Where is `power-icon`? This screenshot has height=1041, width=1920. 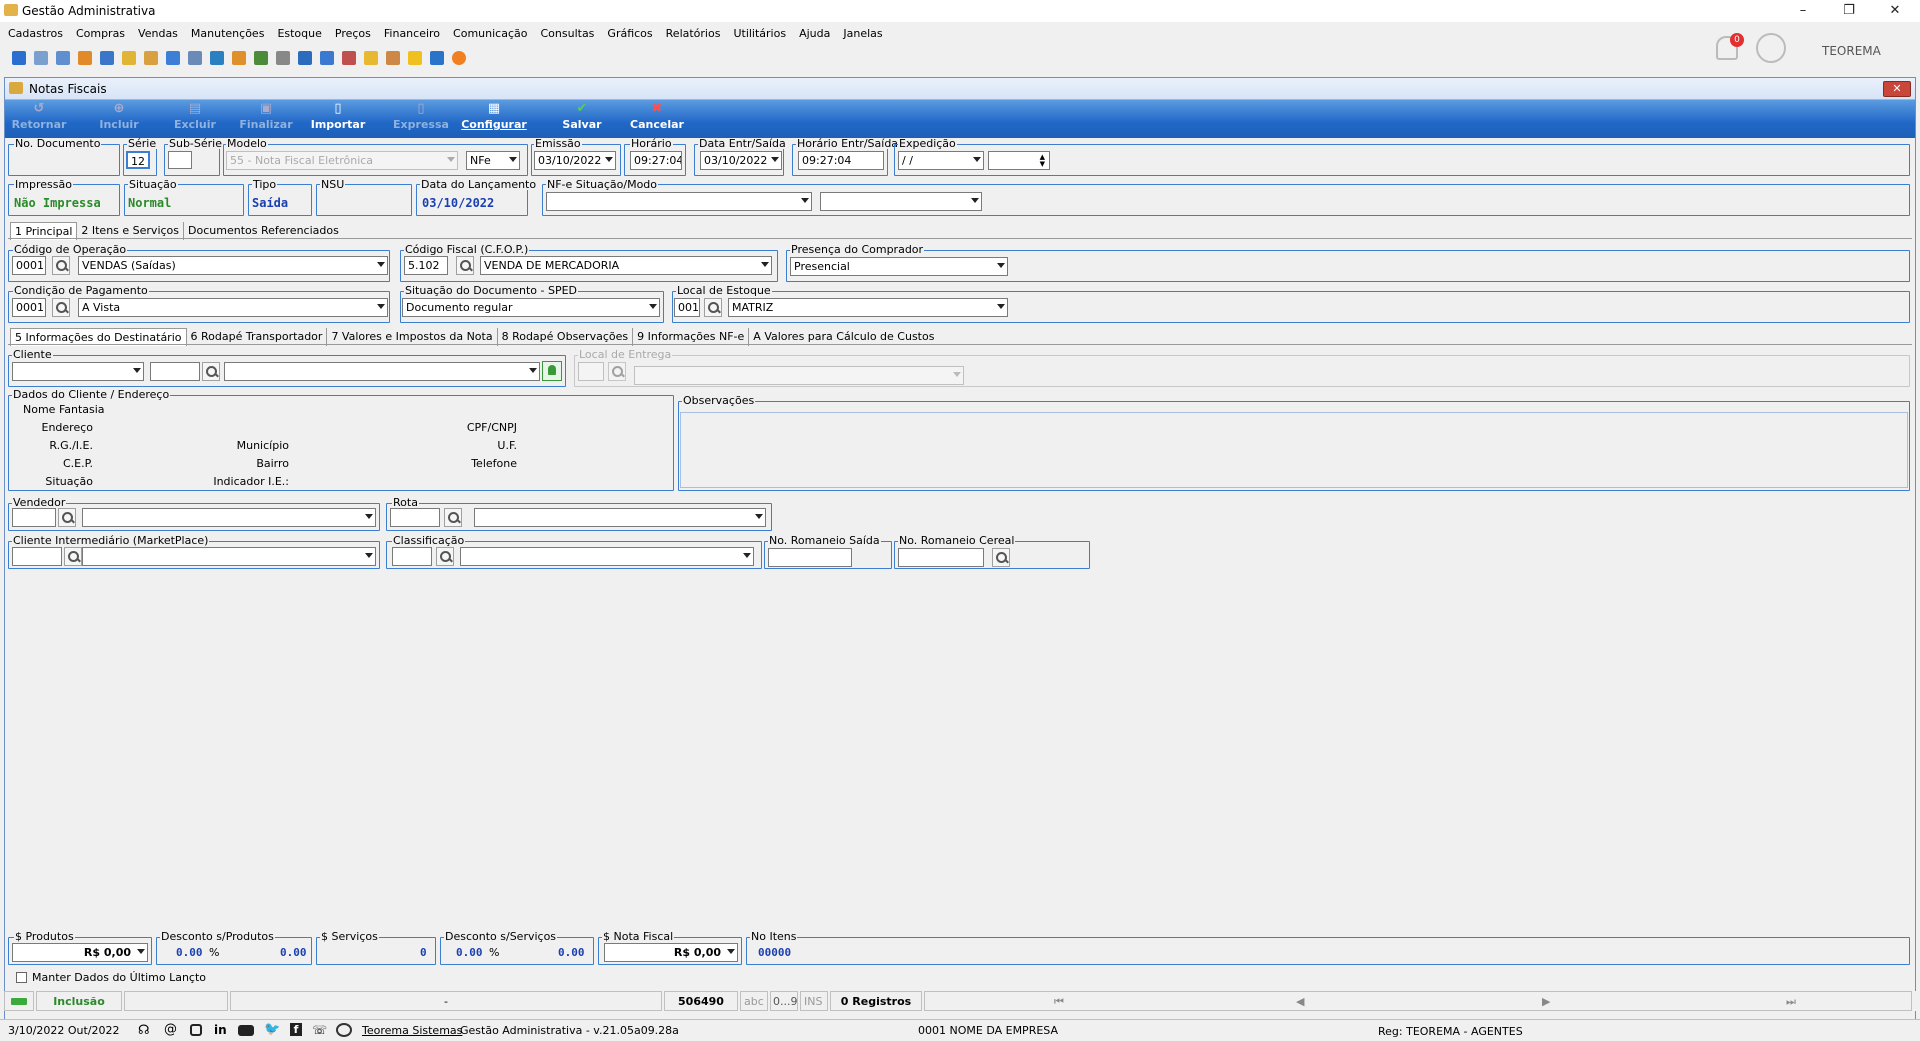
power-icon is located at coordinates (459, 58).